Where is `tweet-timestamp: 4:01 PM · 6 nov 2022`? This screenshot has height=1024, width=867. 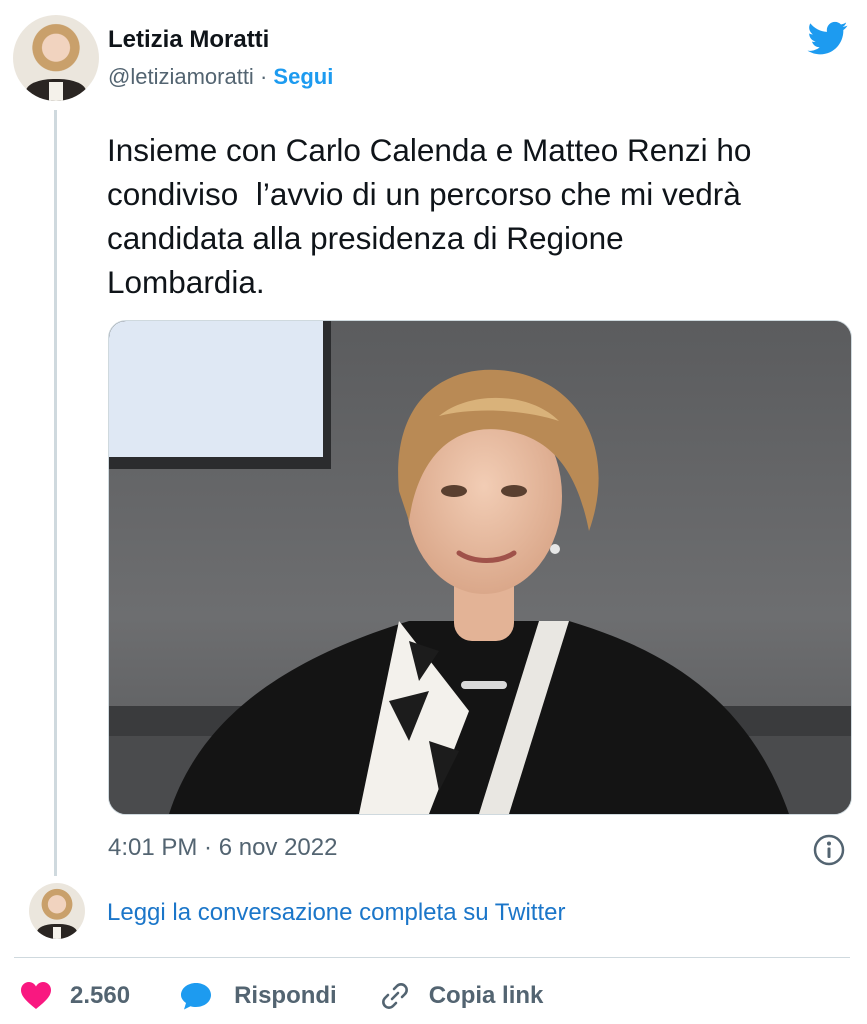
tweet-timestamp: 4:01 PM · 6 nov 2022 is located at coordinates (222, 848).